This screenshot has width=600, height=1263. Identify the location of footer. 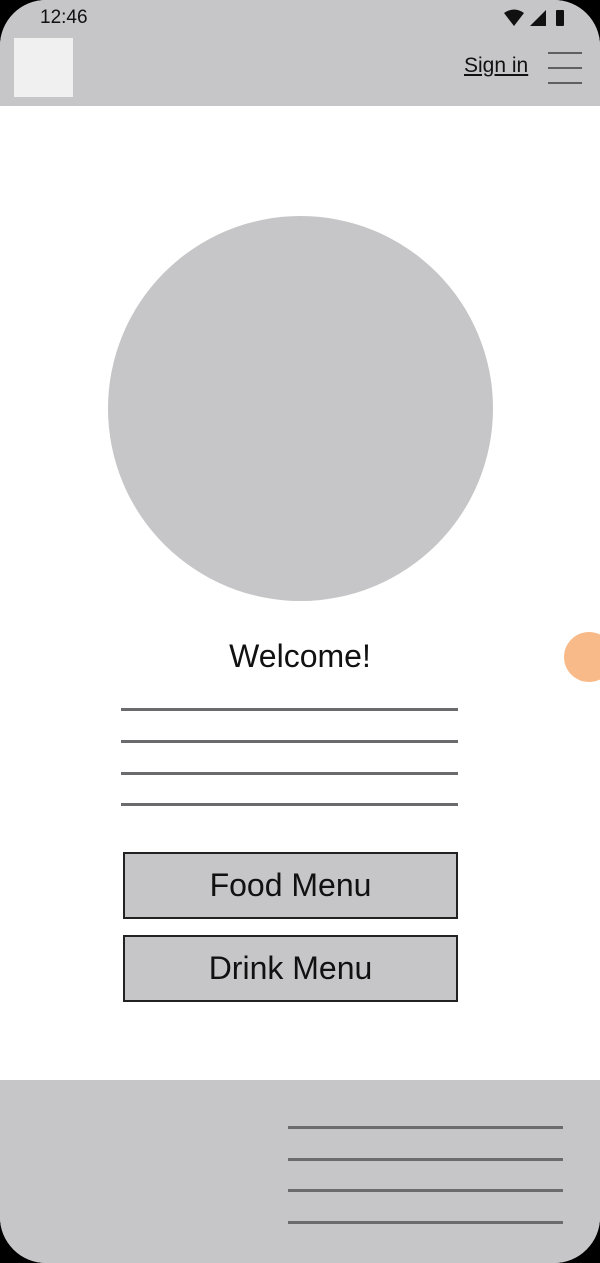
(300, 1171).